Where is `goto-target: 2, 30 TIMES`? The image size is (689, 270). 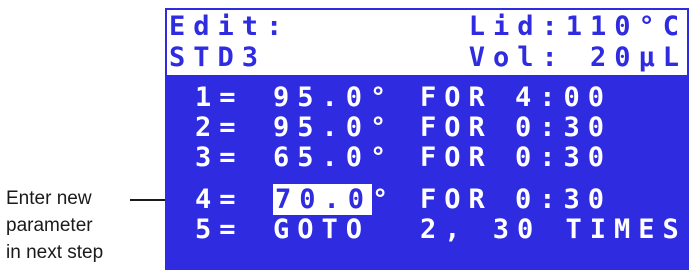
goto-target: 2, 30 TIMES is located at coordinates (553, 229).